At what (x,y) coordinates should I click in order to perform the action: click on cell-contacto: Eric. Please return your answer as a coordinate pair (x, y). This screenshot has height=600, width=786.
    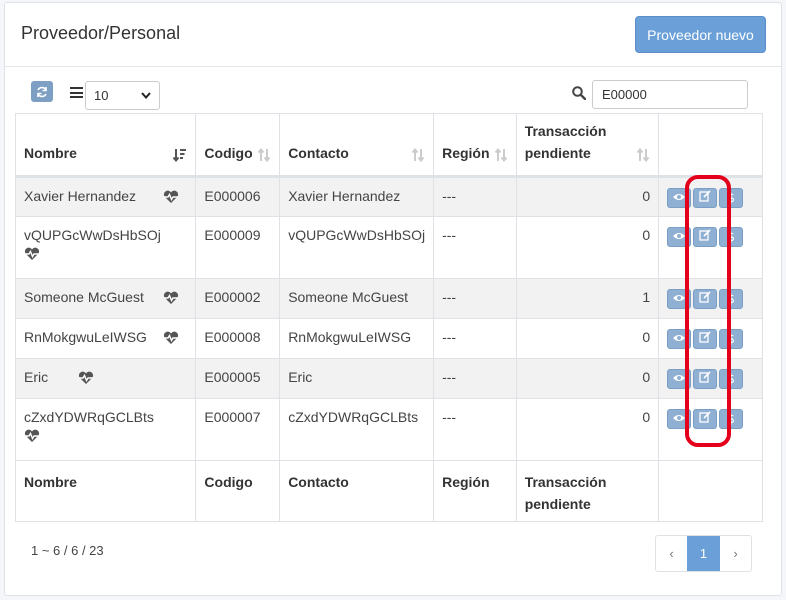
    Looking at the image, I should click on (357, 378).